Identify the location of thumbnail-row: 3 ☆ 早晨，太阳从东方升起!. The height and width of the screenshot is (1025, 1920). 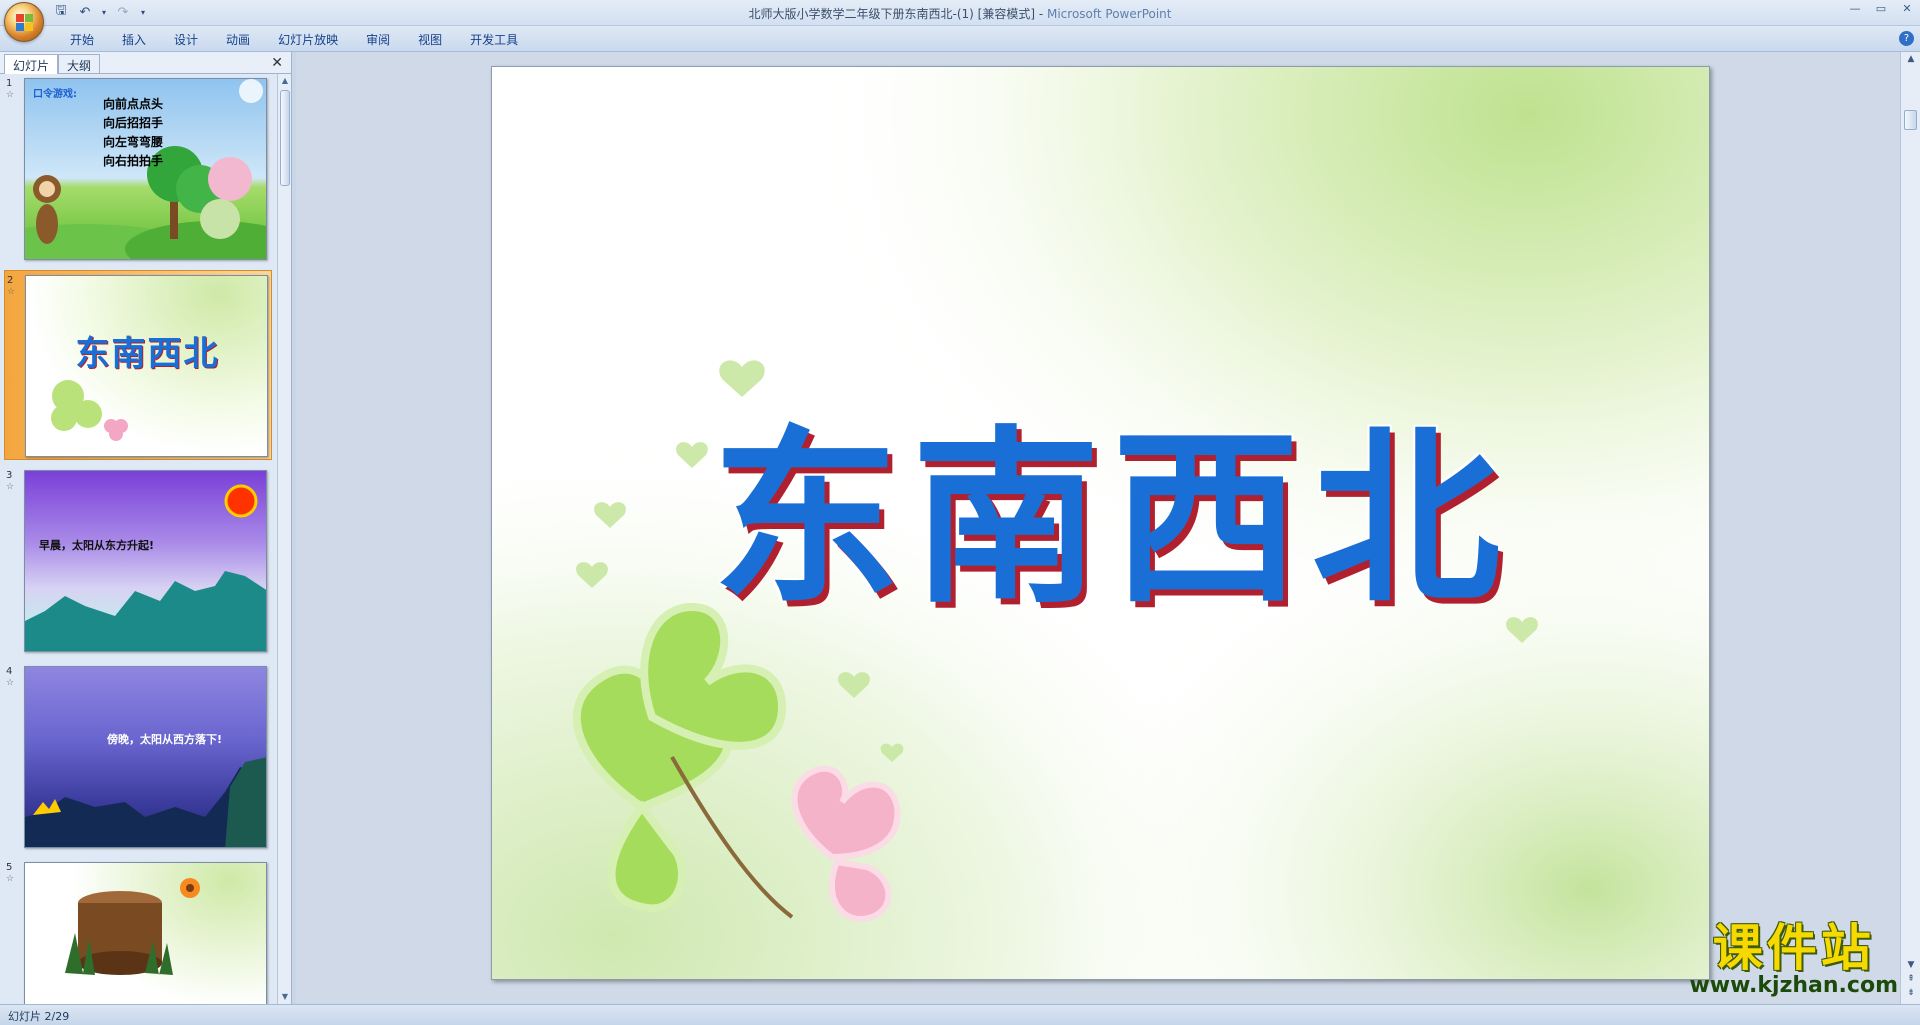
(138, 561).